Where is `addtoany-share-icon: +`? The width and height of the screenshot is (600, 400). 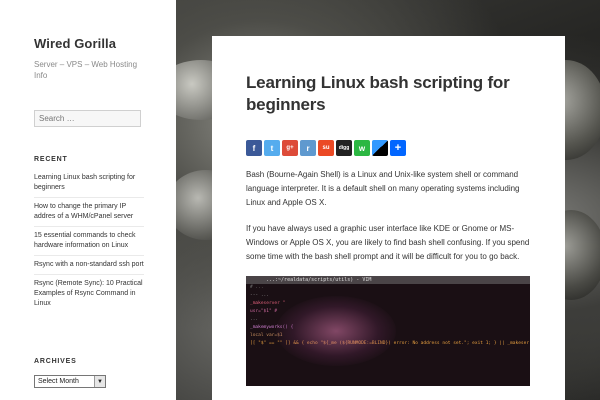
addtoany-share-icon: + is located at coordinates (398, 148).